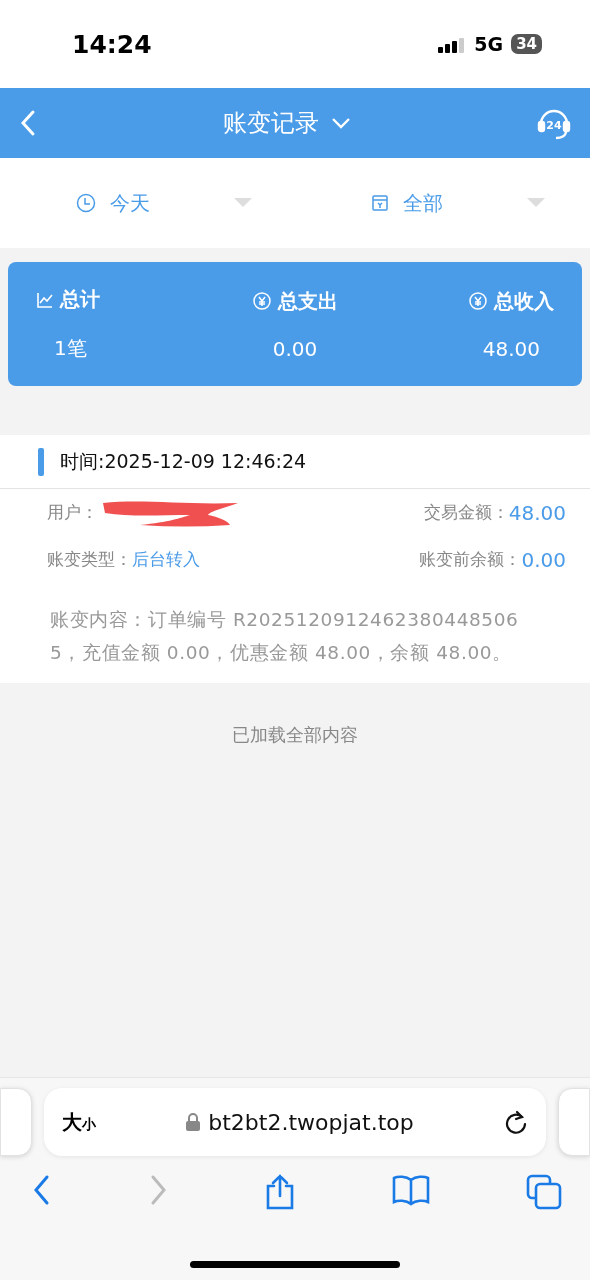 The width and height of the screenshot is (590, 1280). What do you see at coordinates (380, 203) in the screenshot?
I see `wallet-icon` at bounding box center [380, 203].